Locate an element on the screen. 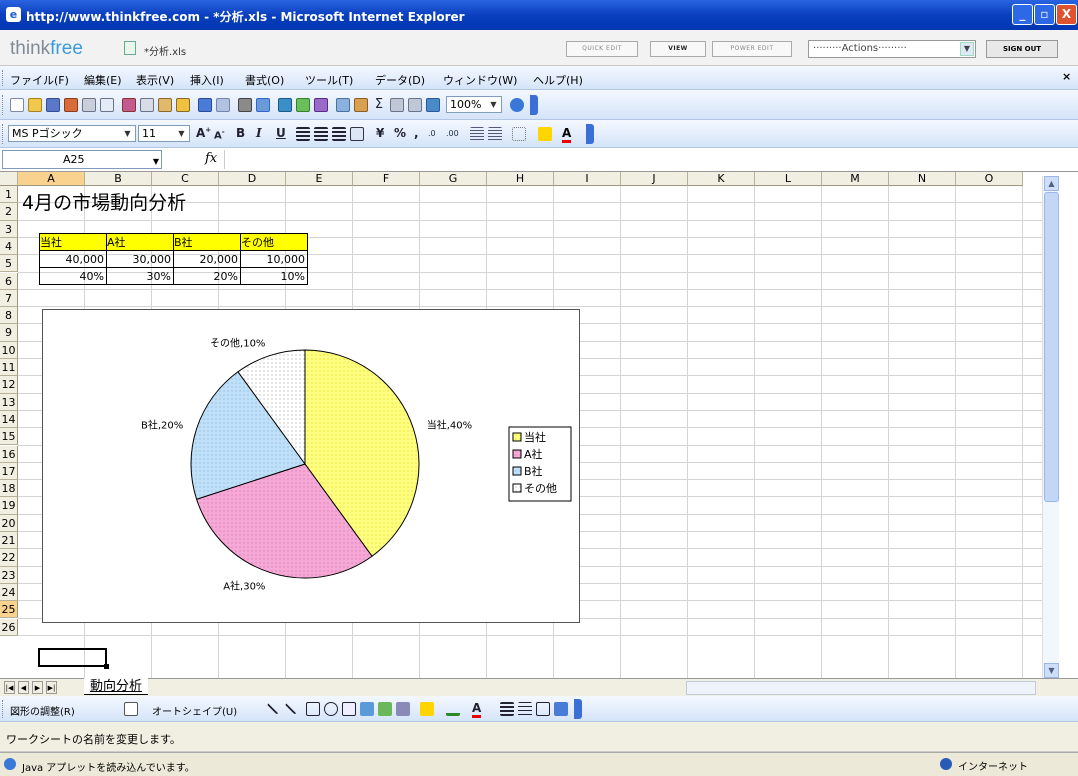 The width and height of the screenshot is (1078, 776). sheet-title: 4月の市場動向分析 is located at coordinates (104, 201).